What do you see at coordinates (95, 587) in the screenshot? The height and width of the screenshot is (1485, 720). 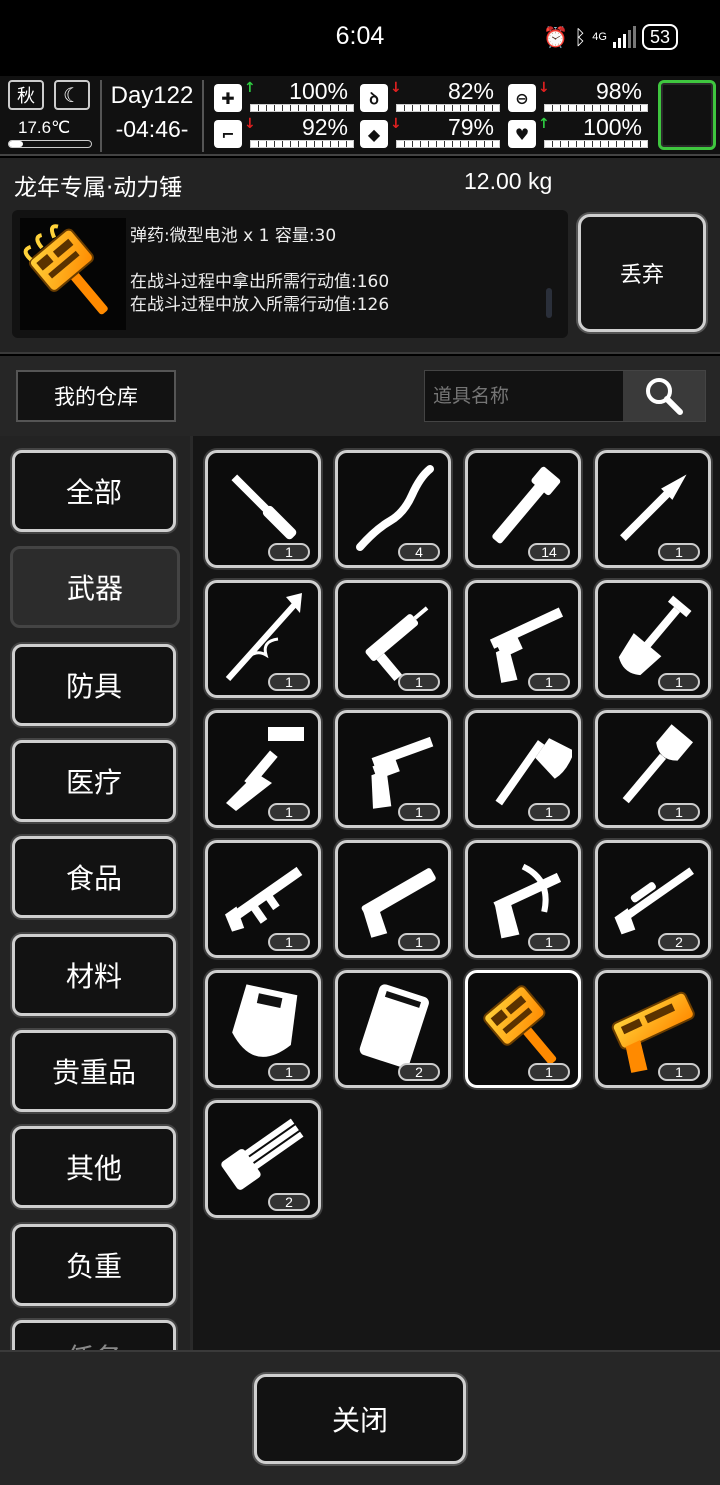 I see `category-weapons: 武器` at bounding box center [95, 587].